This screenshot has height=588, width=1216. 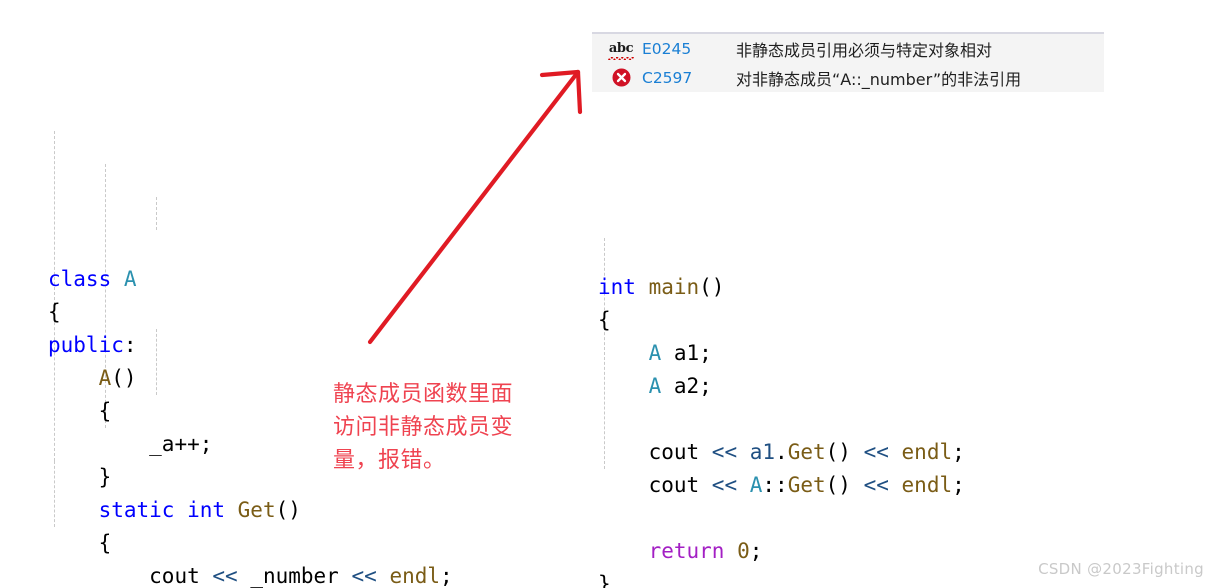 I want to click on code-line: cout << a1.Get() << endl;, so click(x=781, y=452).